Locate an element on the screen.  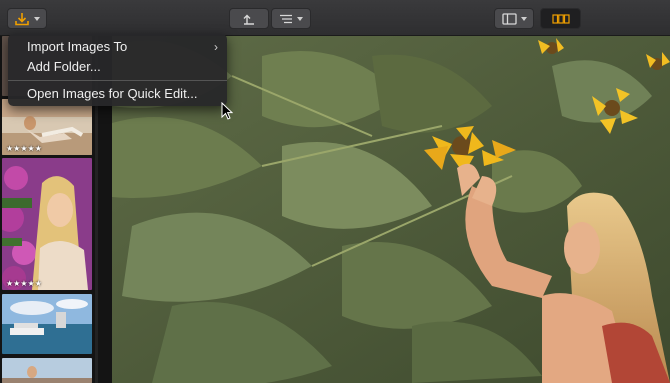
sort-menu-button is located at coordinates (291, 18).